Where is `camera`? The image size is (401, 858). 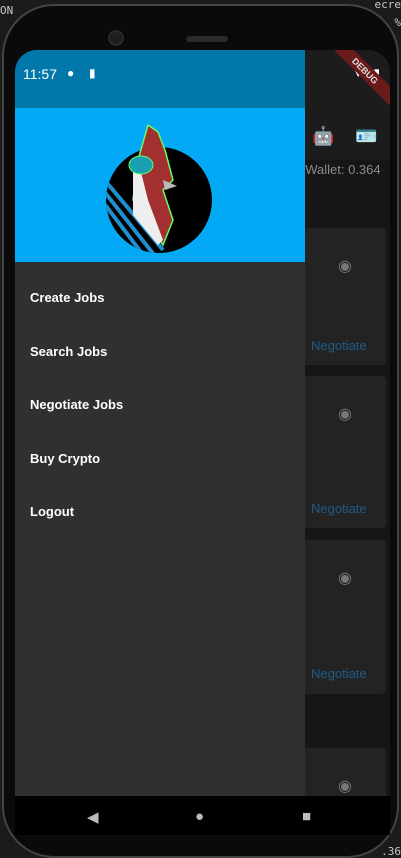 camera is located at coordinates (116, 38).